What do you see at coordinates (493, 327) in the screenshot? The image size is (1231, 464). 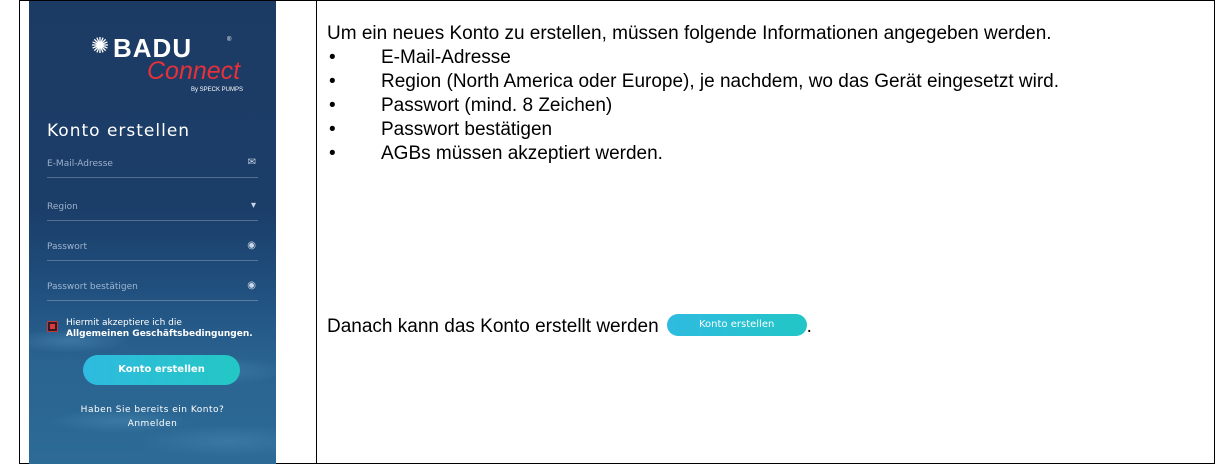 I see `after-text: Danach kann das Konto erstellt werden` at bounding box center [493, 327].